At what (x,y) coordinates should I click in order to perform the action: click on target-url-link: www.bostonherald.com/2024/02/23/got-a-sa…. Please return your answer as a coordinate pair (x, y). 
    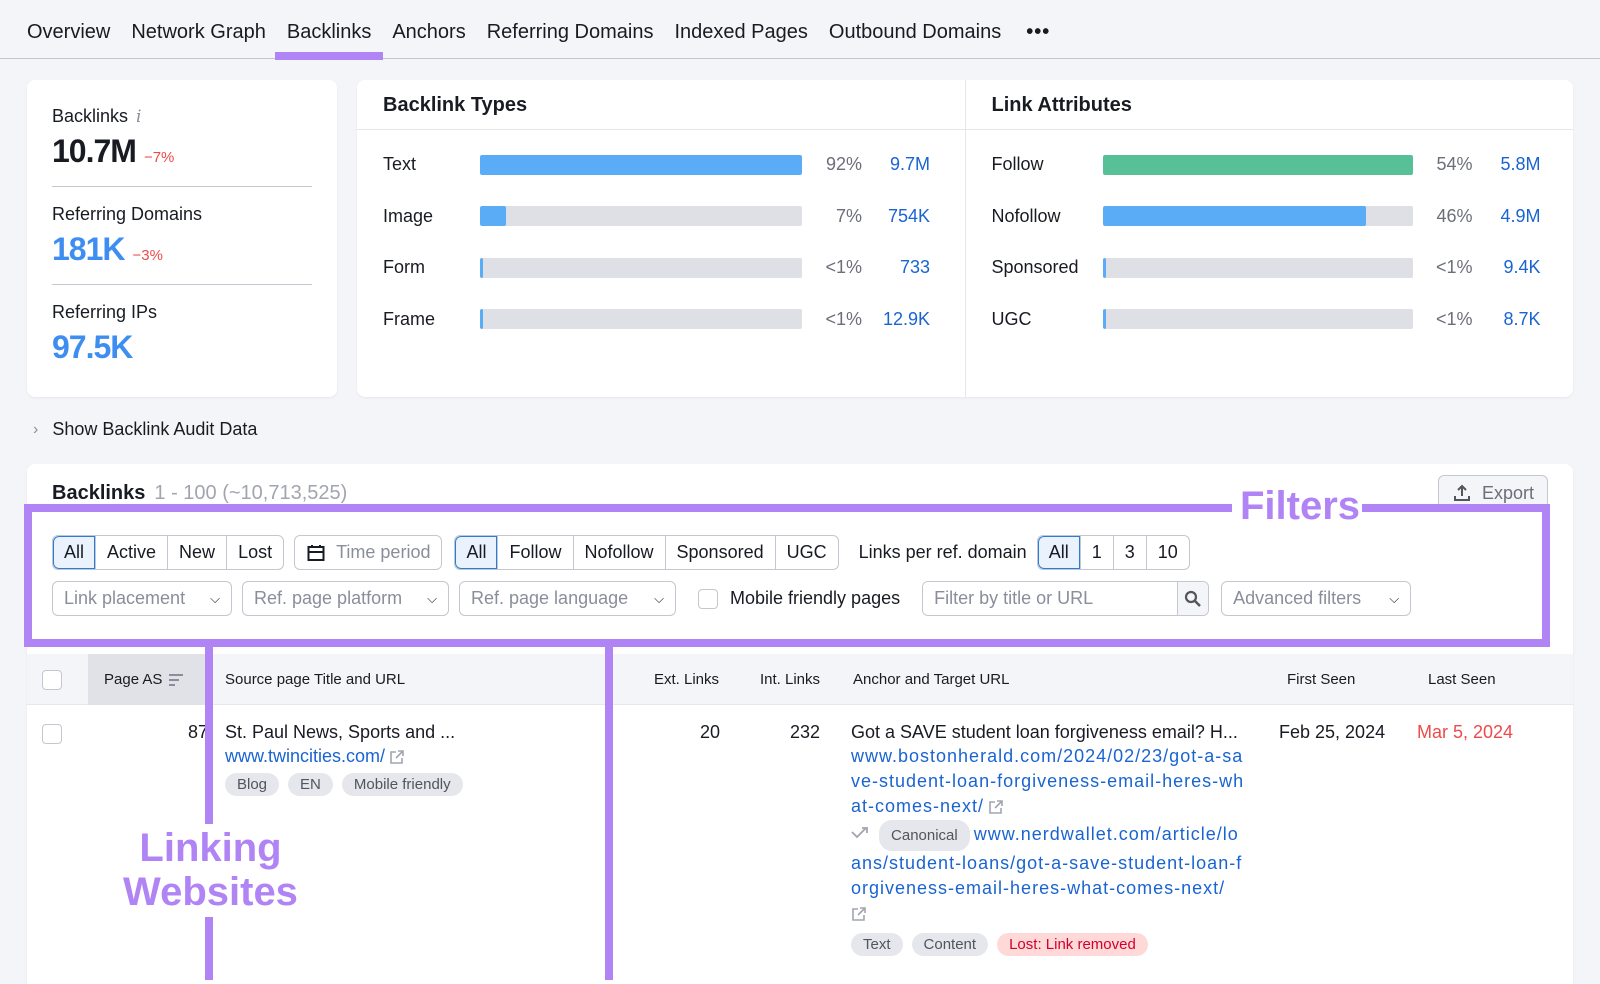
    Looking at the image, I should click on (1047, 781).